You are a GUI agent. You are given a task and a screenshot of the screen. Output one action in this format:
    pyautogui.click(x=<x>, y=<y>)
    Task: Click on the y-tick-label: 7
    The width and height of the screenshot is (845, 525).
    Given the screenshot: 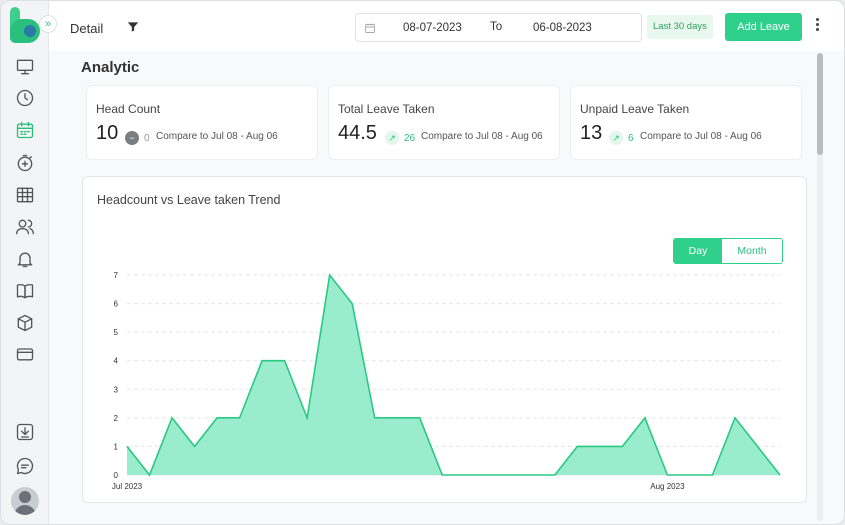 What is the action you would take?
    pyautogui.click(x=116, y=275)
    